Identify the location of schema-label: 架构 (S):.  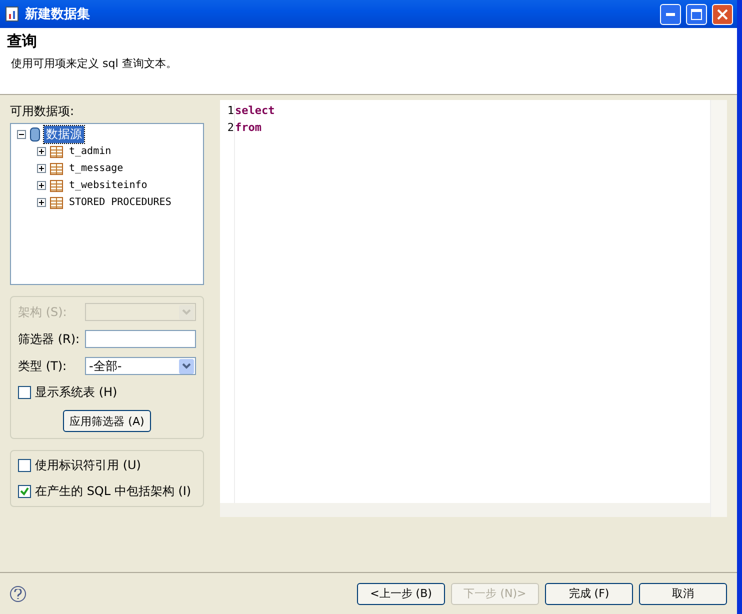
(42, 312).